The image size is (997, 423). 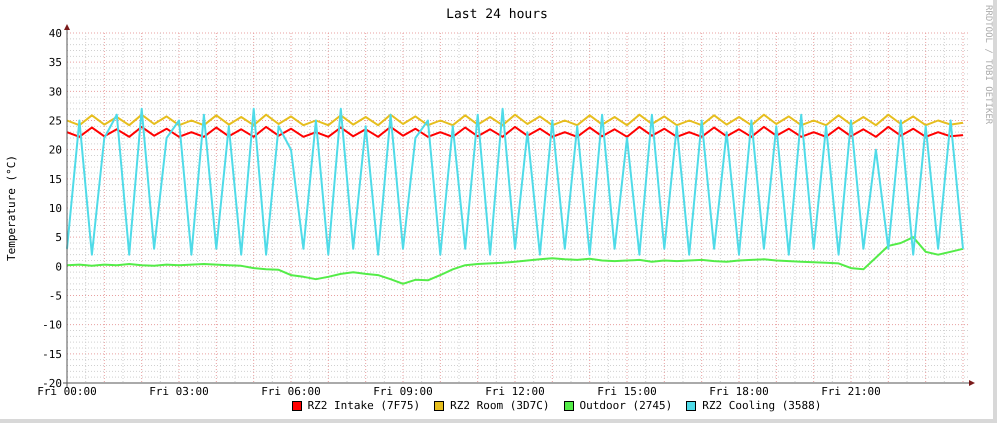 I want to click on axis-tick-label: 30, so click(x=55, y=91).